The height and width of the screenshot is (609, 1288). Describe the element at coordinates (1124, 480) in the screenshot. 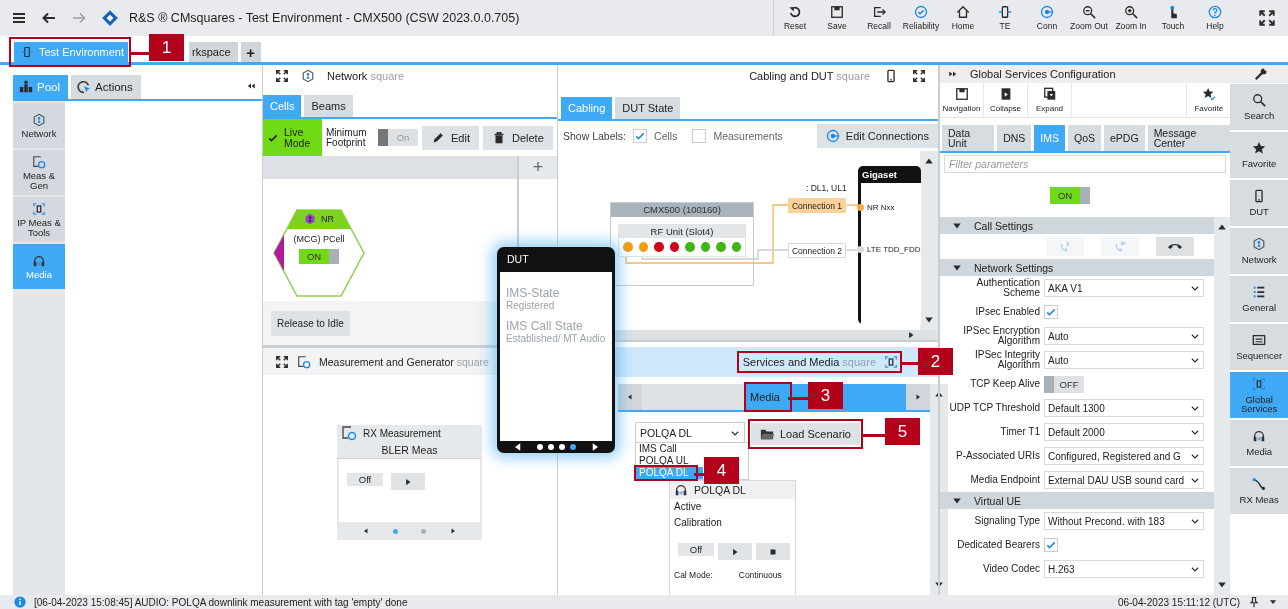

I see `dropdown: External DAU USB sound card` at that location.